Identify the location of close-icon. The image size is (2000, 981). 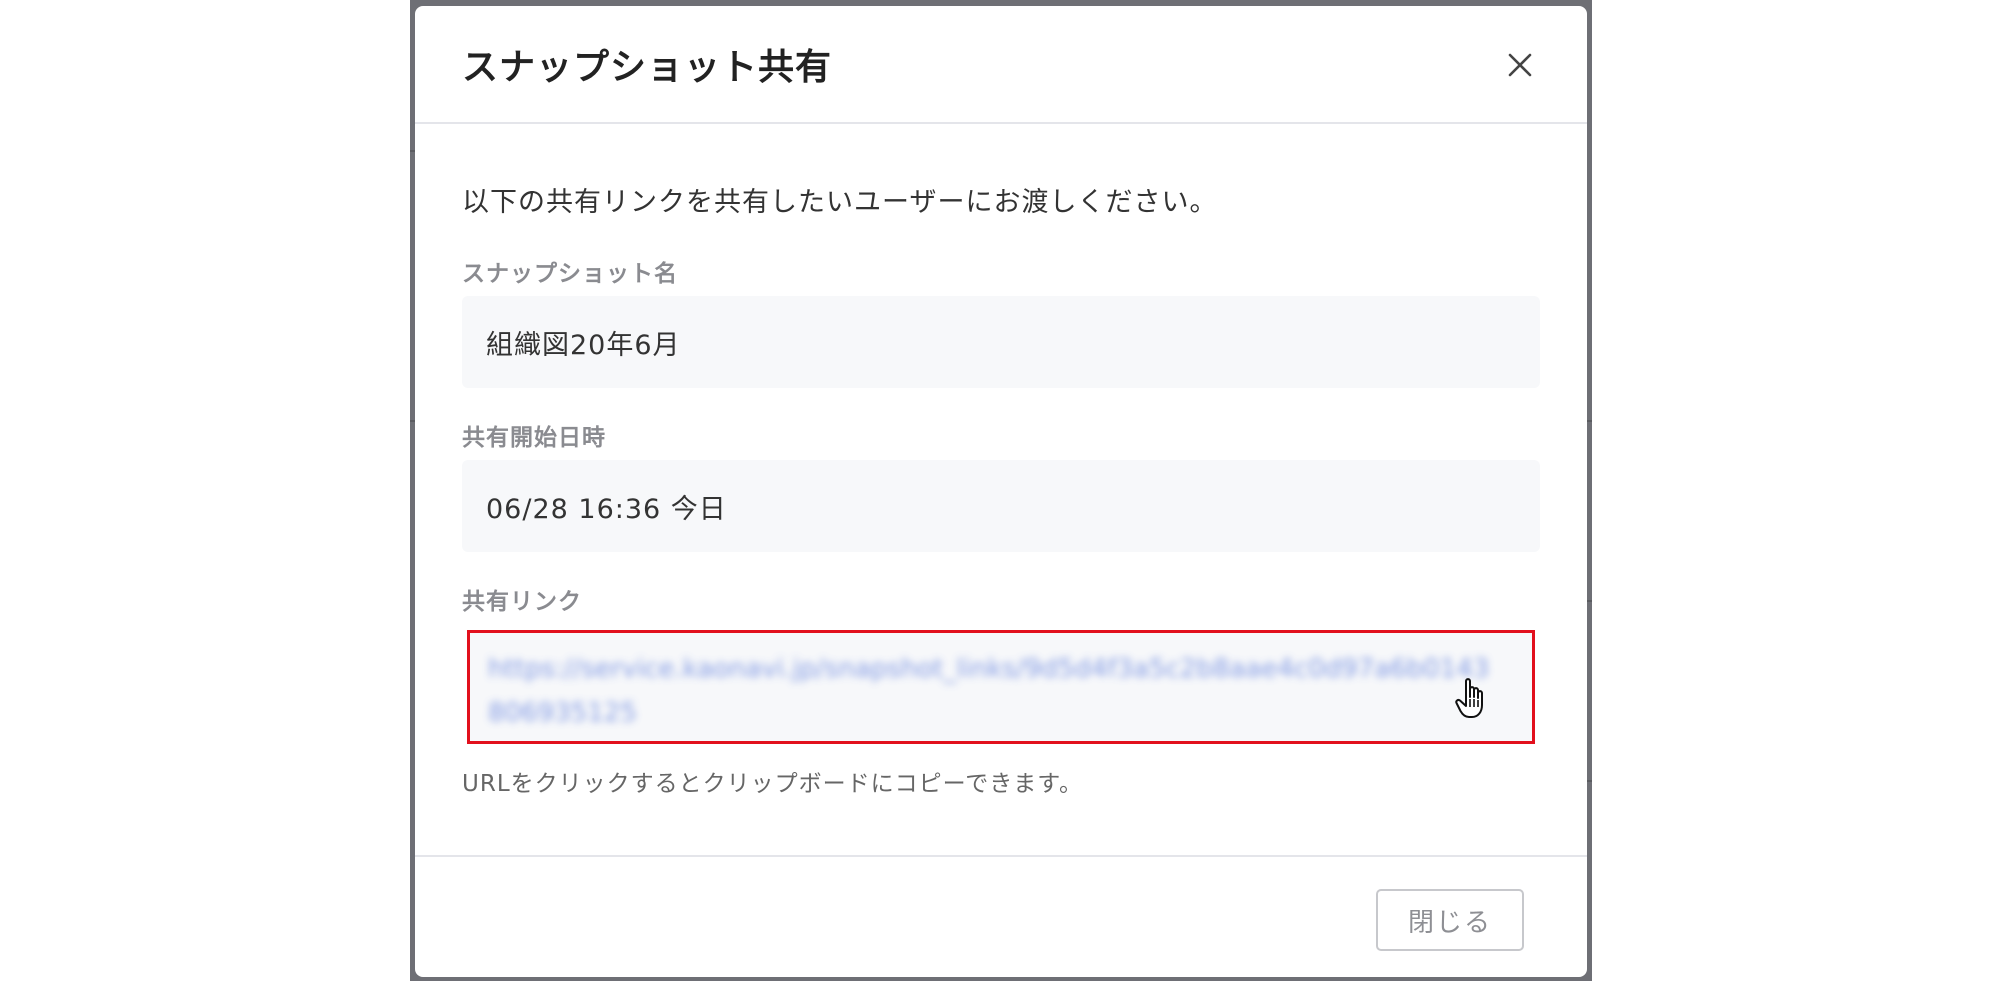
(1520, 65).